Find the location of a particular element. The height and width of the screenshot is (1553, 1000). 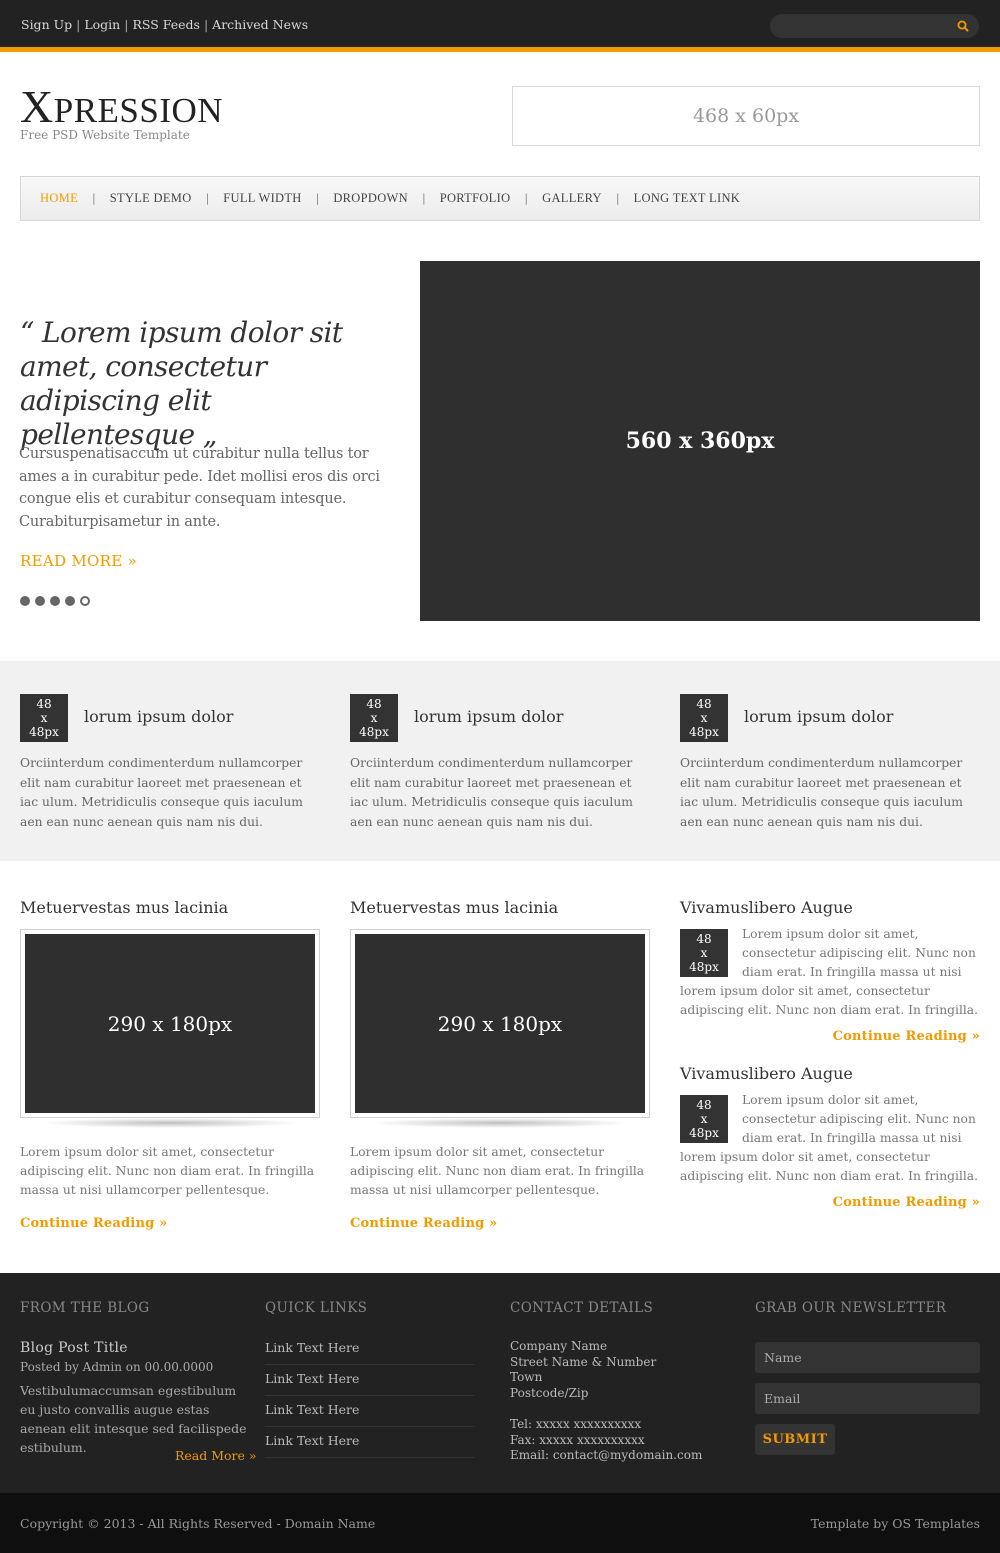

rss-feeds-link: RSS Feeds is located at coordinates (166, 24).